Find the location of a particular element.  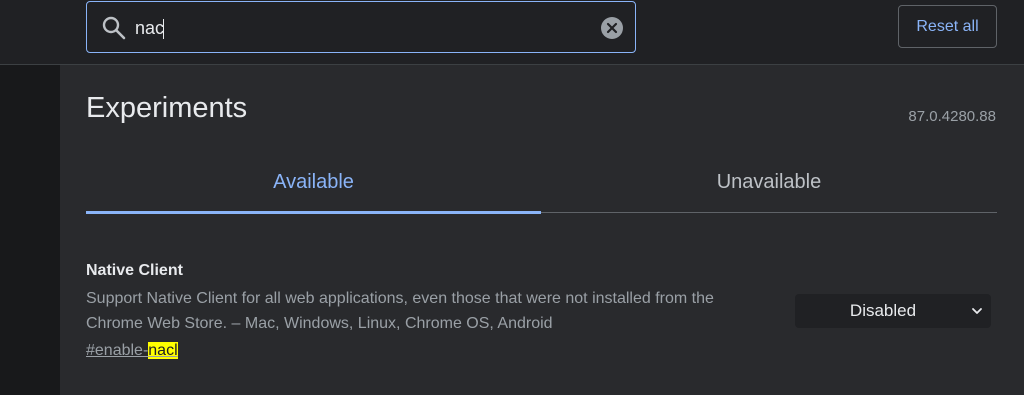

search-input: nac is located at coordinates (150, 28).